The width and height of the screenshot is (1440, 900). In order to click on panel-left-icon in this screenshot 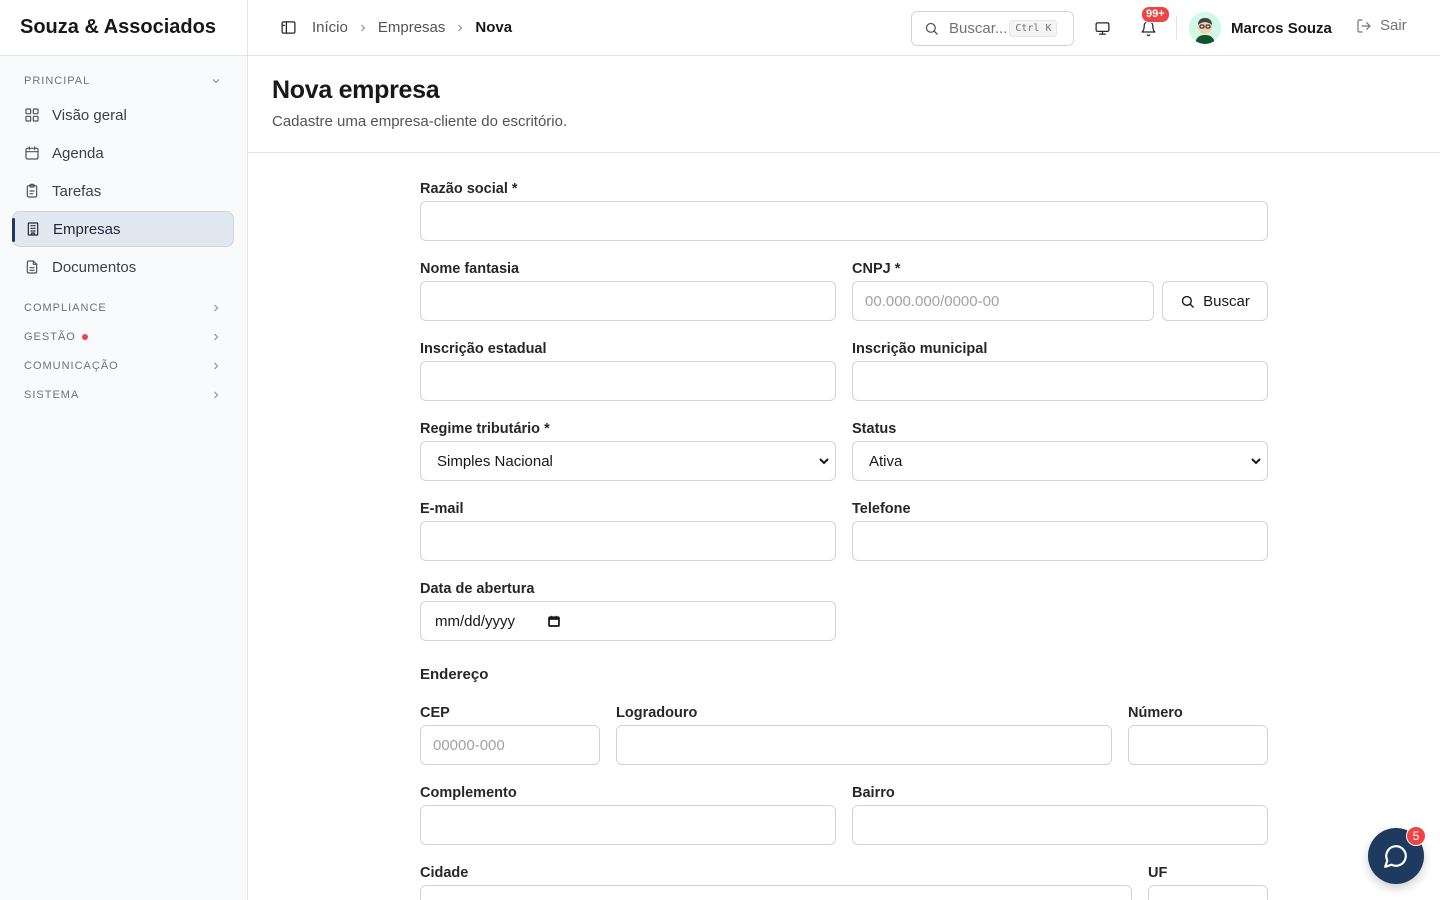, I will do `click(288, 27)`.